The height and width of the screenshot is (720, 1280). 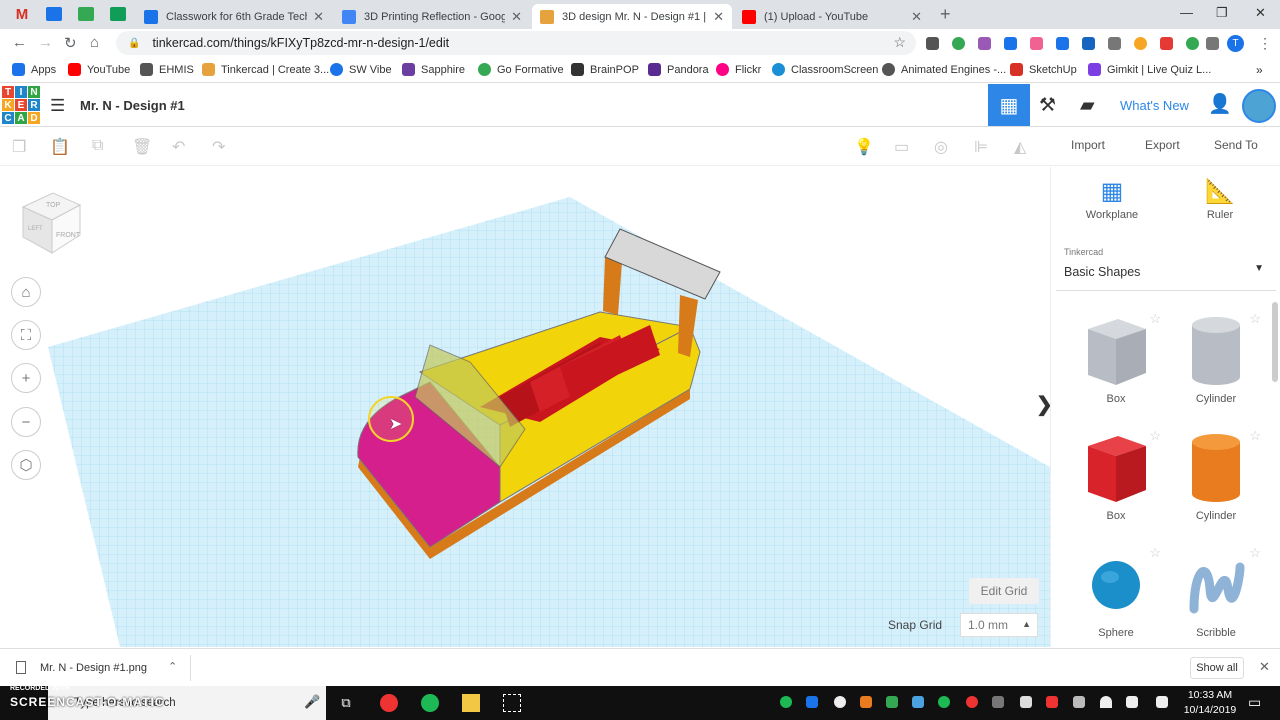 I want to click on battery-icon, so click(x=1026, y=702).